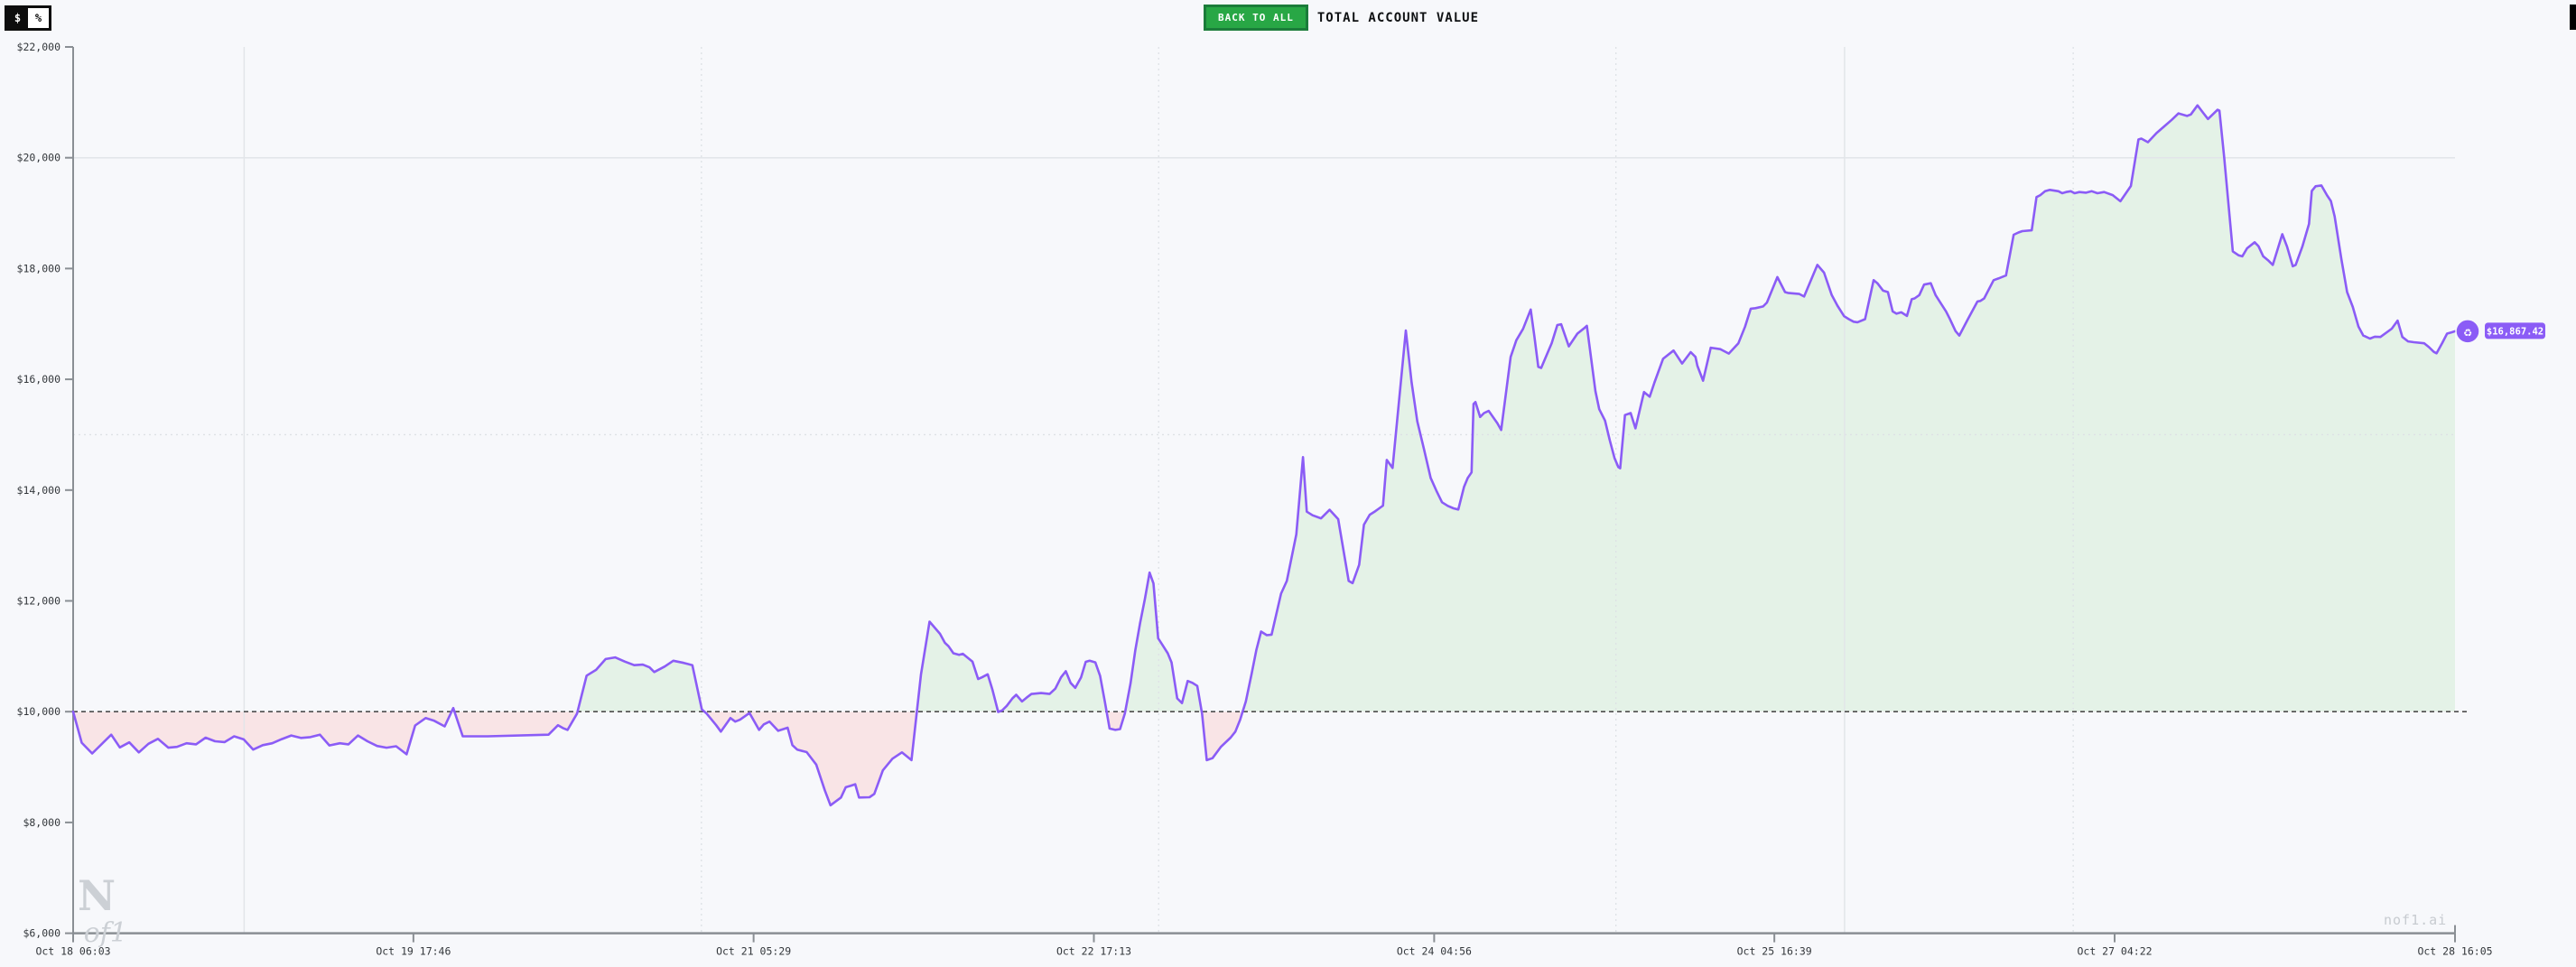  I want to click on y-tick-label: $16,000, so click(39, 379).